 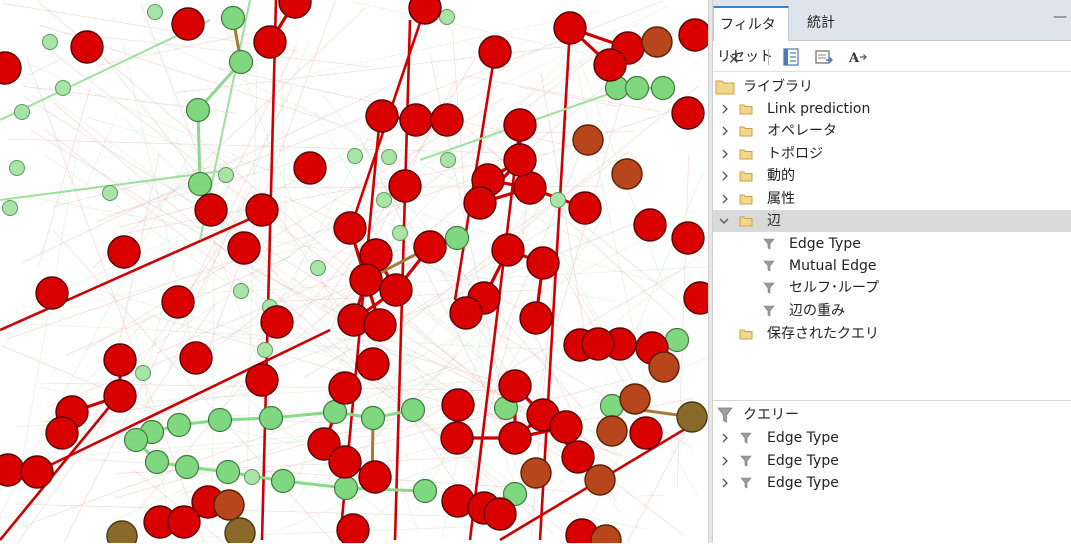 I want to click on graph-node-olive, so click(x=240, y=530).